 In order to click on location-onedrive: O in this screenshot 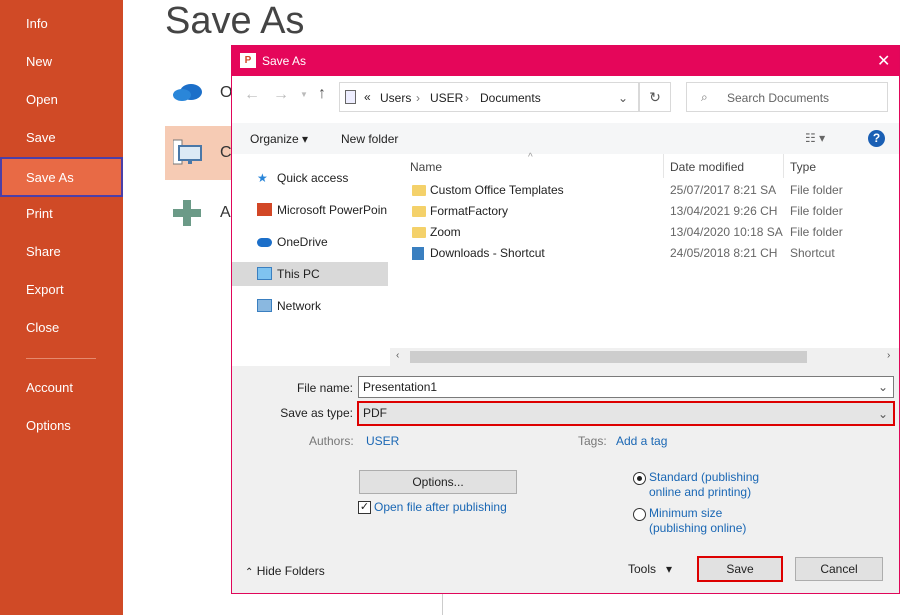, I will do `click(200, 93)`.